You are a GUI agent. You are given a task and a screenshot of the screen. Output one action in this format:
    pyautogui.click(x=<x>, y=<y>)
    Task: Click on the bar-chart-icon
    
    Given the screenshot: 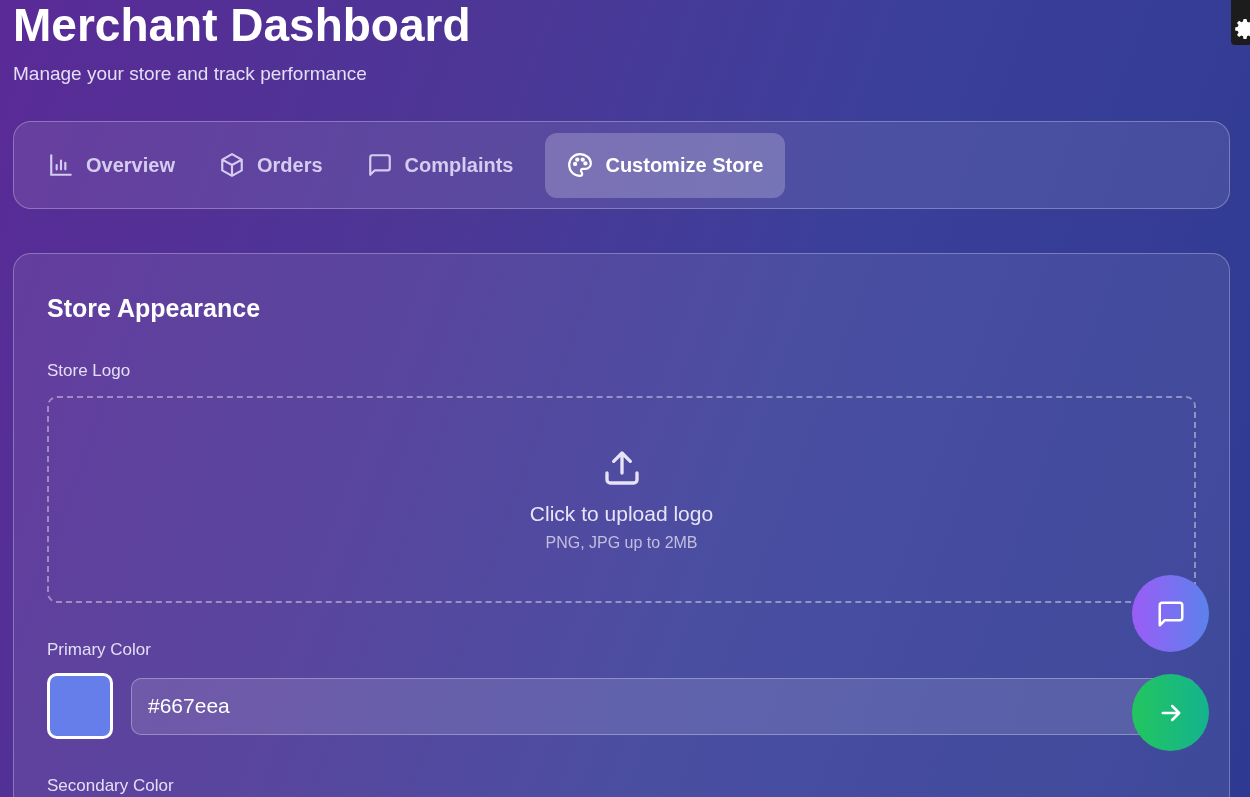 What is the action you would take?
    pyautogui.click(x=61, y=165)
    